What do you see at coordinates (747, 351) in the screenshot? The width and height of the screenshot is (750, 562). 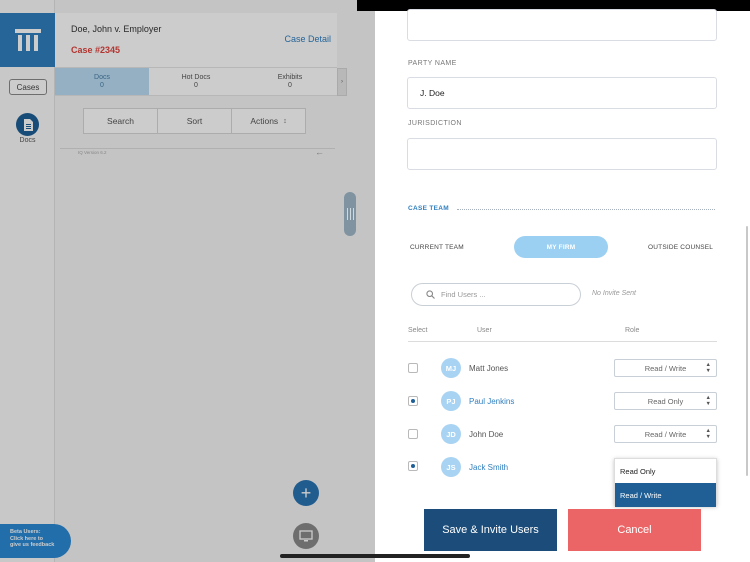 I see `scrollbar` at bounding box center [747, 351].